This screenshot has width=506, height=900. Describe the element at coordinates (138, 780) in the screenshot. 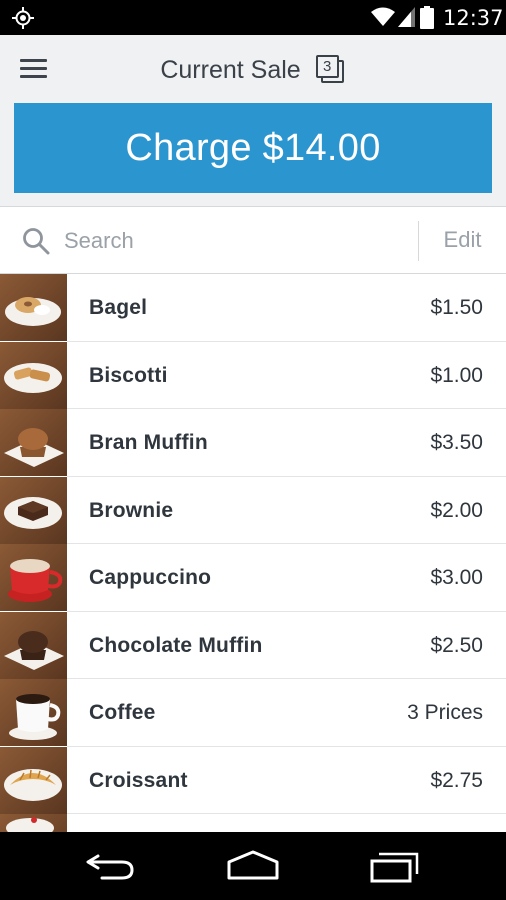

I see `item-name: Croissant` at that location.